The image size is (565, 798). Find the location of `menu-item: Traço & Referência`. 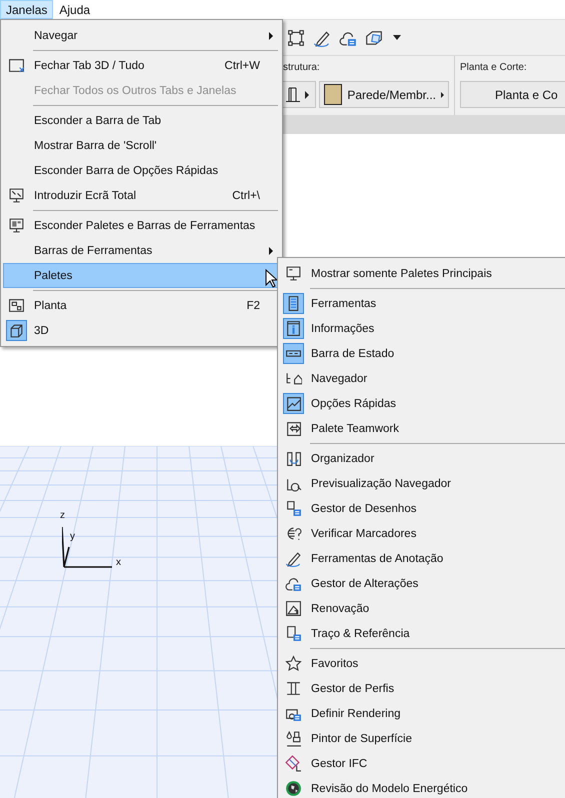

menu-item: Traço & Referência is located at coordinates (422, 633).